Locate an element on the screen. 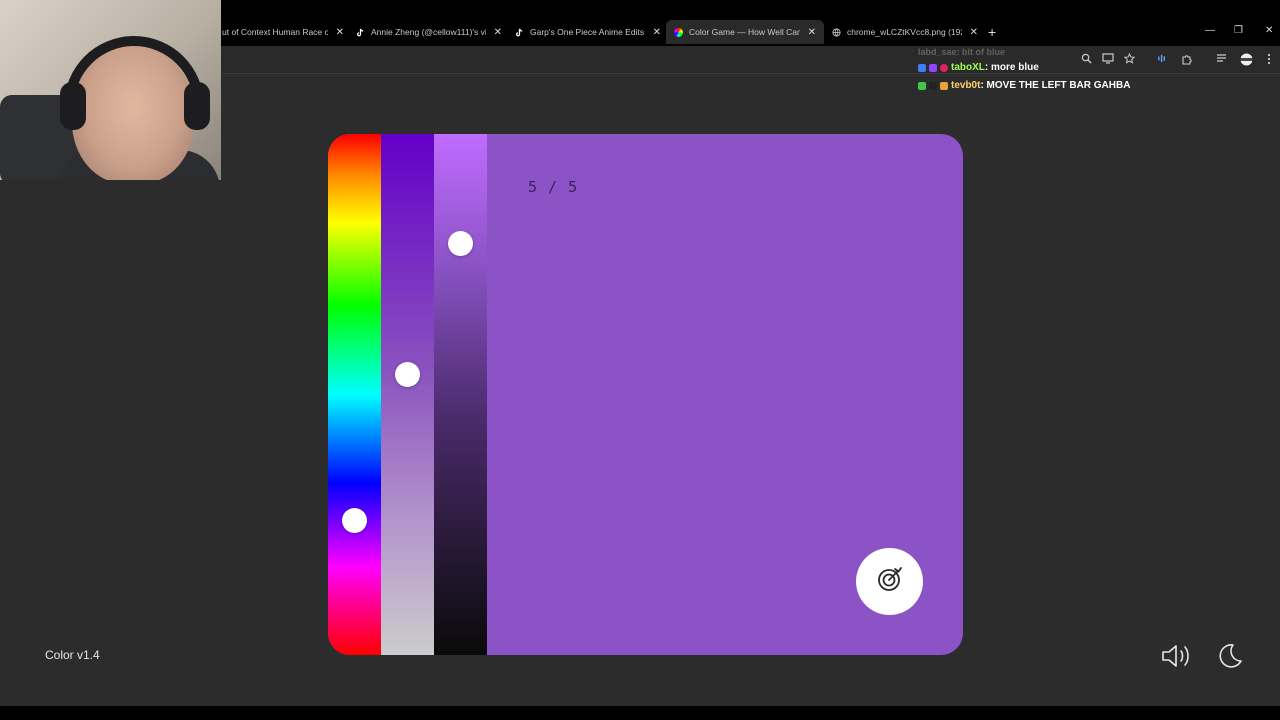 The height and width of the screenshot is (720, 1280). browser-tab-active: Color Game — How Well Can Y ✕ is located at coordinates (745, 32).